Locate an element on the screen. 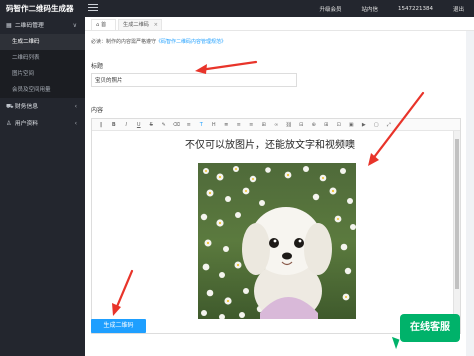  toolbar-fullscreen-icon: ⤢ is located at coordinates (389, 125).